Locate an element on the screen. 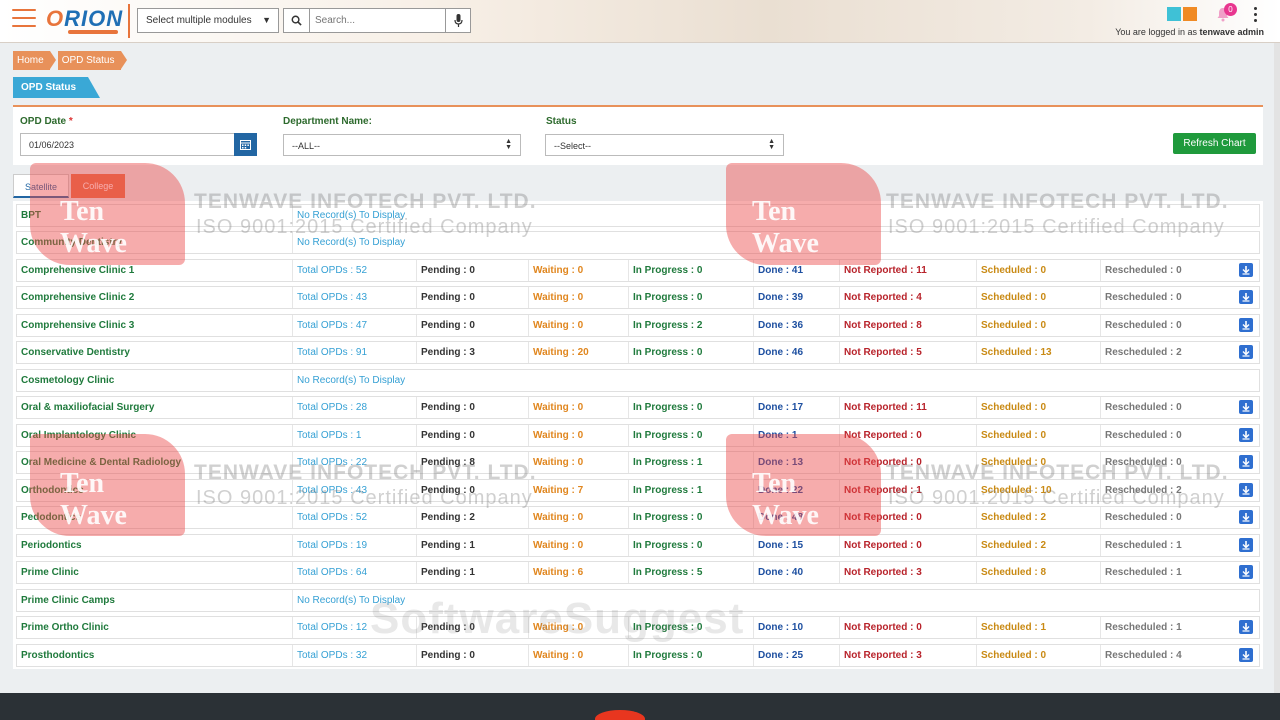 The height and width of the screenshot is (720, 1280). total-count: Total OPDs : 19 is located at coordinates (355, 545).